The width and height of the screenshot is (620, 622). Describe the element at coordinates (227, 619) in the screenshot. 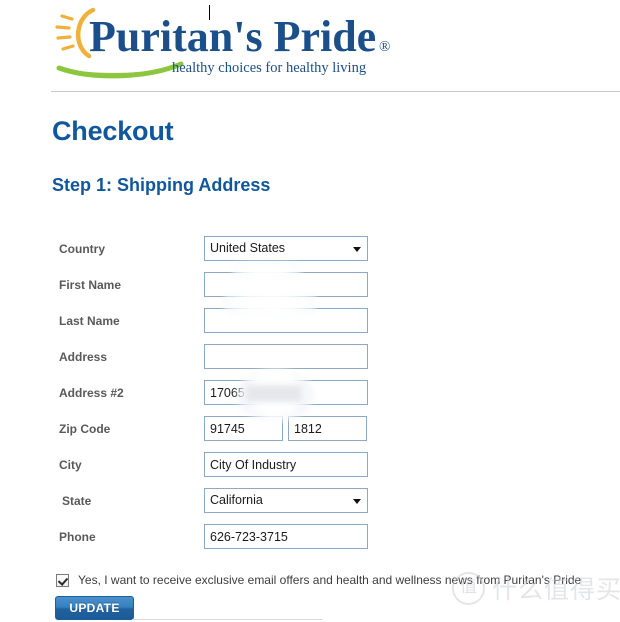

I see `bottom-divider` at that location.